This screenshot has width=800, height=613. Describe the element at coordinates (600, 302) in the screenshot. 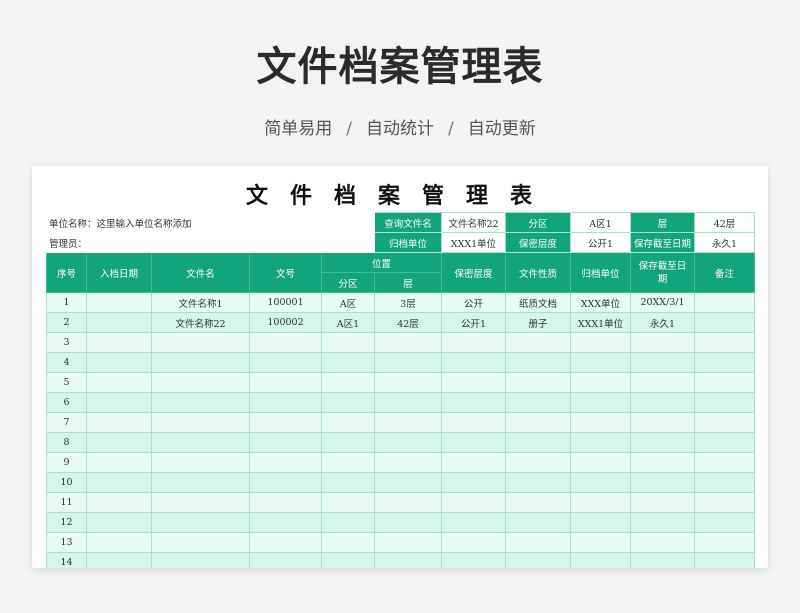

I see `cell-unit: XXX单位` at that location.